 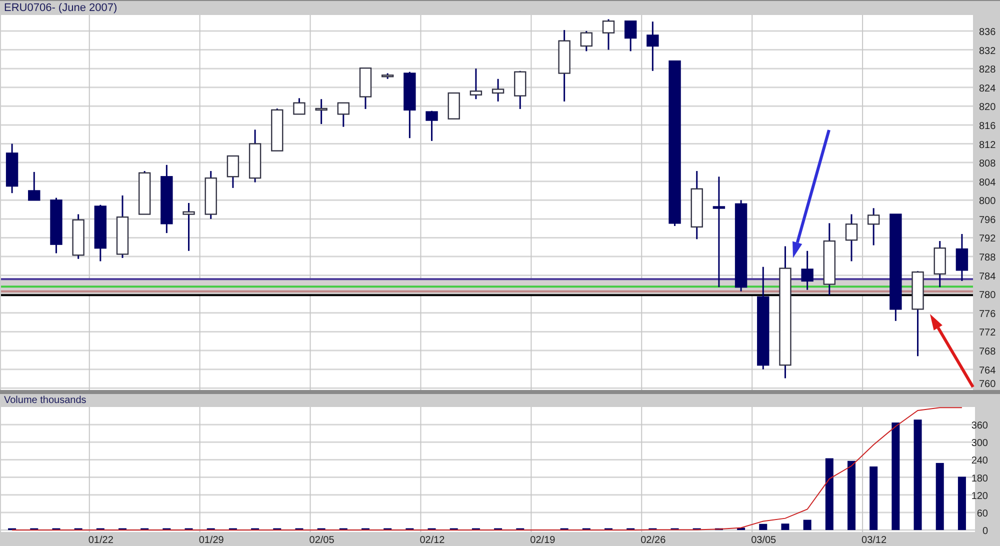 What do you see at coordinates (987, 88) in the screenshot?
I see `axis-label: 824` at bounding box center [987, 88].